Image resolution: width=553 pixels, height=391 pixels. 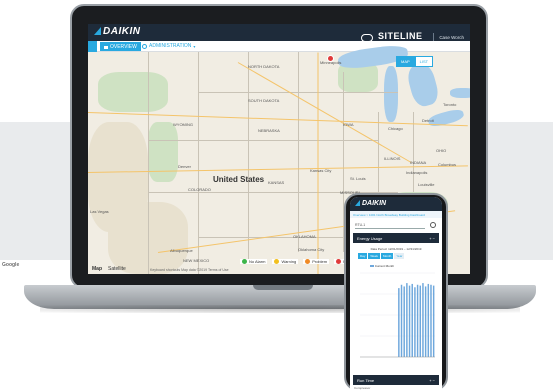 I want to click on state-label: WYOMING, so click(x=183, y=124).